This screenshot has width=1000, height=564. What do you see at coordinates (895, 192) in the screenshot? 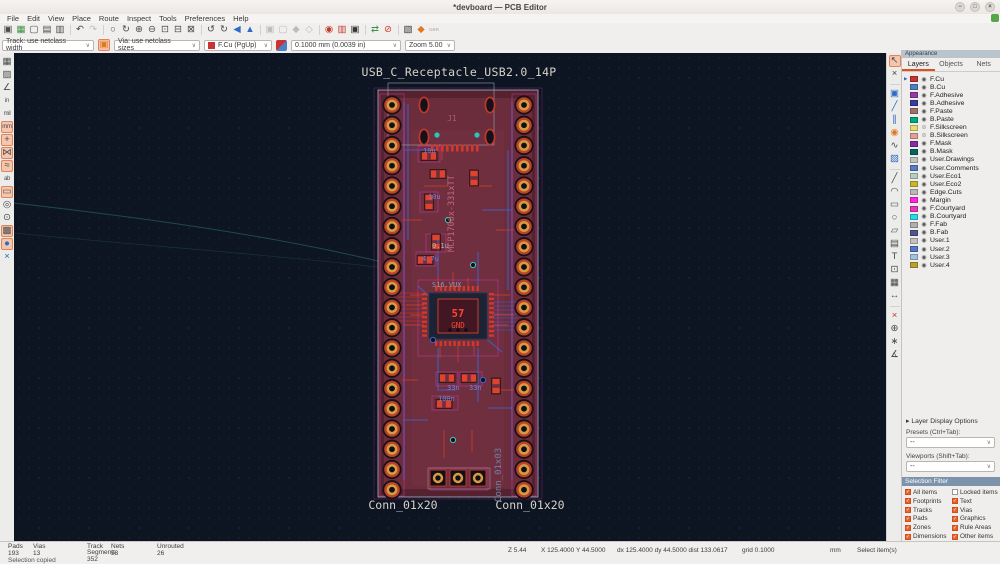
I see `add-arc: ◠` at bounding box center [895, 192].